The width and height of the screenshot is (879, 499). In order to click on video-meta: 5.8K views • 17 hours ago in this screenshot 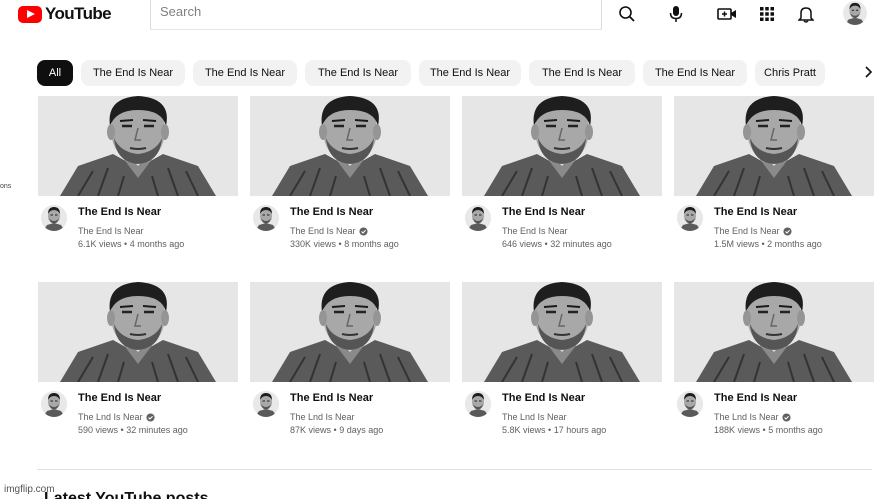, I will do `click(554, 430)`.